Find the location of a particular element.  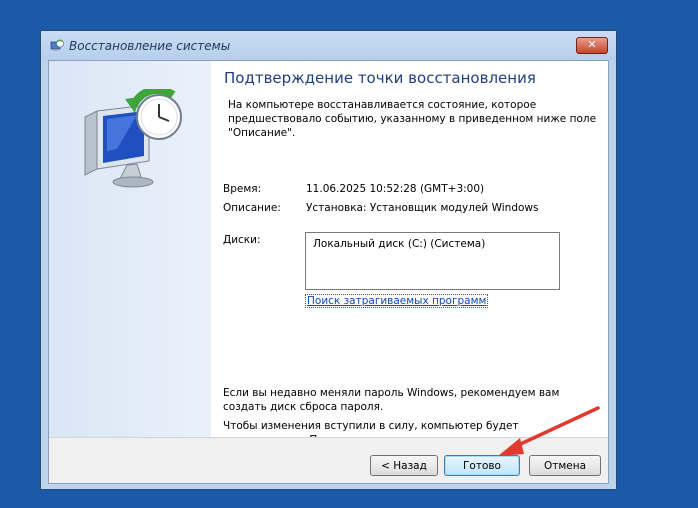

page-title: Подтверждение точки восстановления is located at coordinates (380, 78).